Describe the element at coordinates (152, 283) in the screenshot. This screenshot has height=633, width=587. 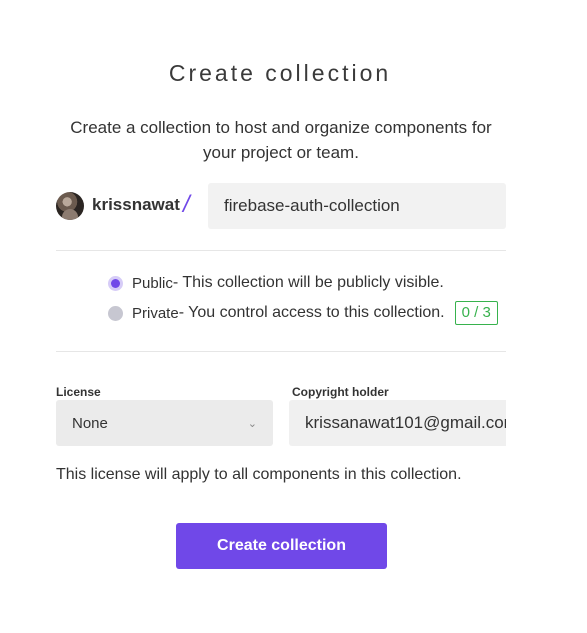
I see `public-label: Public` at that location.